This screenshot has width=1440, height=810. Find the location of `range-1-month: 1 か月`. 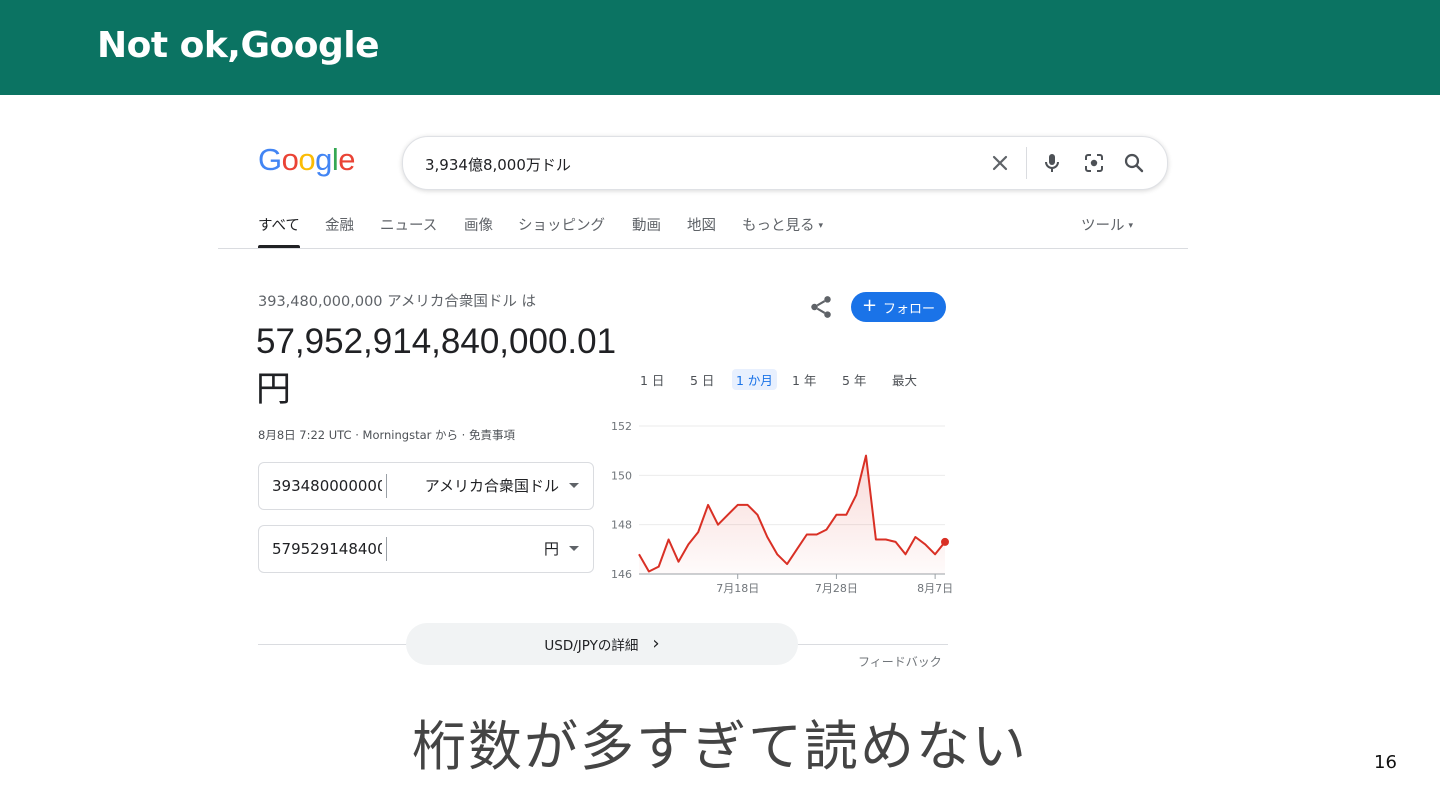

range-1-month: 1 か月 is located at coordinates (754, 379).